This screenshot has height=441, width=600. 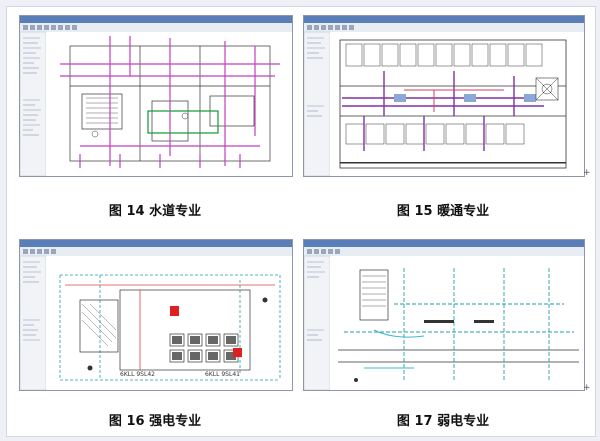 What do you see at coordinates (222, 374) in the screenshot?
I see `figure-16-mark-2: 6KLL 9SL41` at bounding box center [222, 374].